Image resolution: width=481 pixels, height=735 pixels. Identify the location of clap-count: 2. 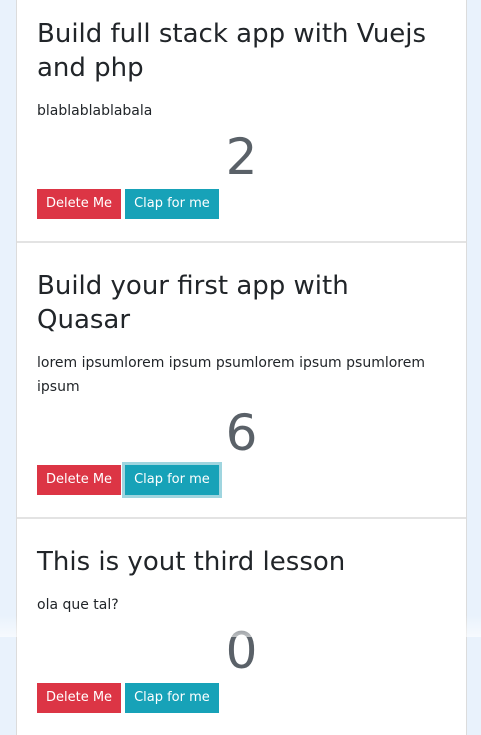
(241, 157).